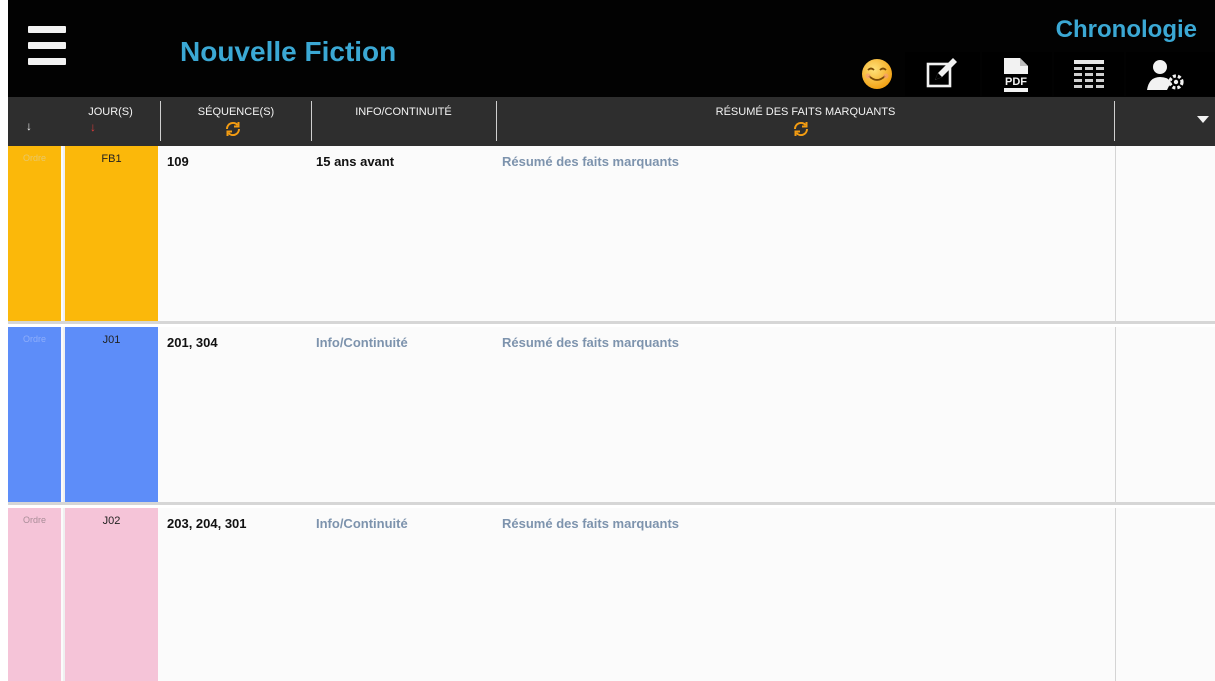 This screenshot has height=681, width=1215. Describe the element at coordinates (178, 161) in the screenshot. I see `sequences-cell: 109` at that location.